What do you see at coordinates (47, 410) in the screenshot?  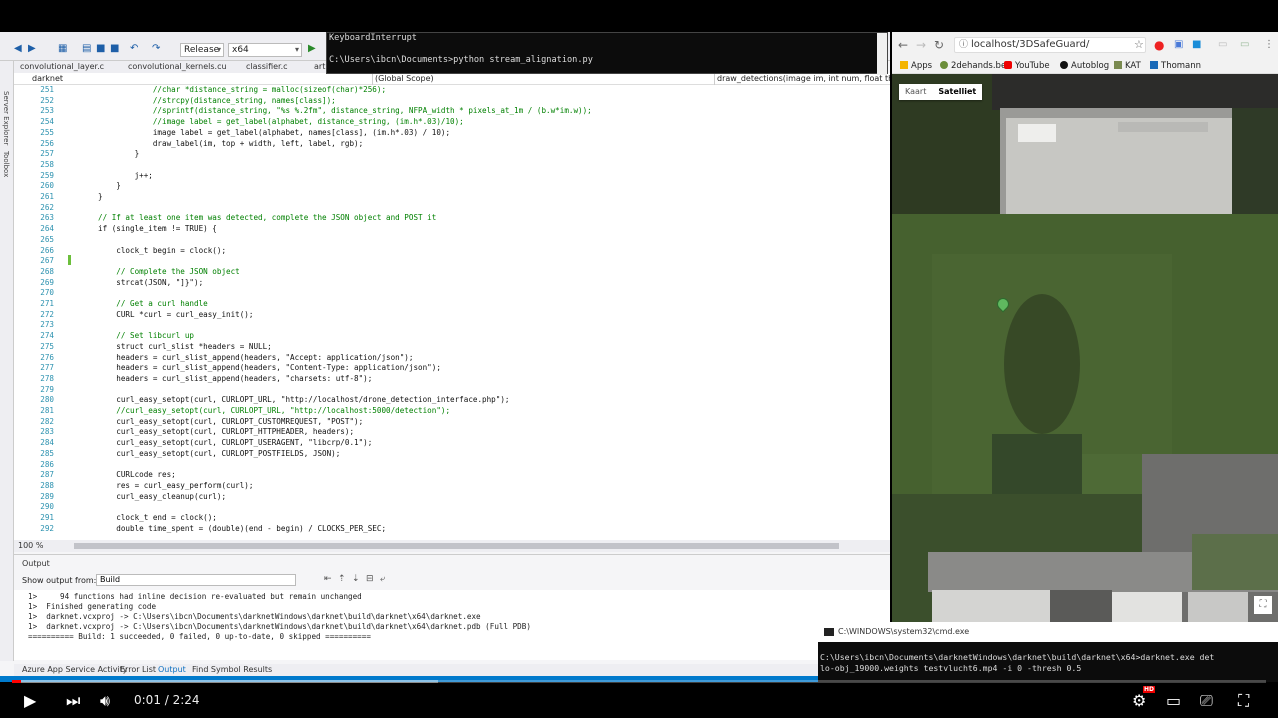 I see `line-number: 281` at bounding box center [47, 410].